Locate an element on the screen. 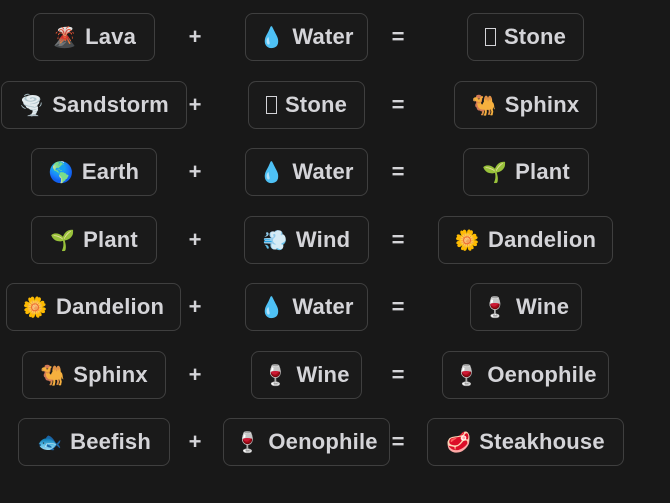 The height and width of the screenshot is (503, 670). recipe-row: 🌱 Plant + 💨 Wind = 🌼 Dandelion is located at coordinates (335, 241).